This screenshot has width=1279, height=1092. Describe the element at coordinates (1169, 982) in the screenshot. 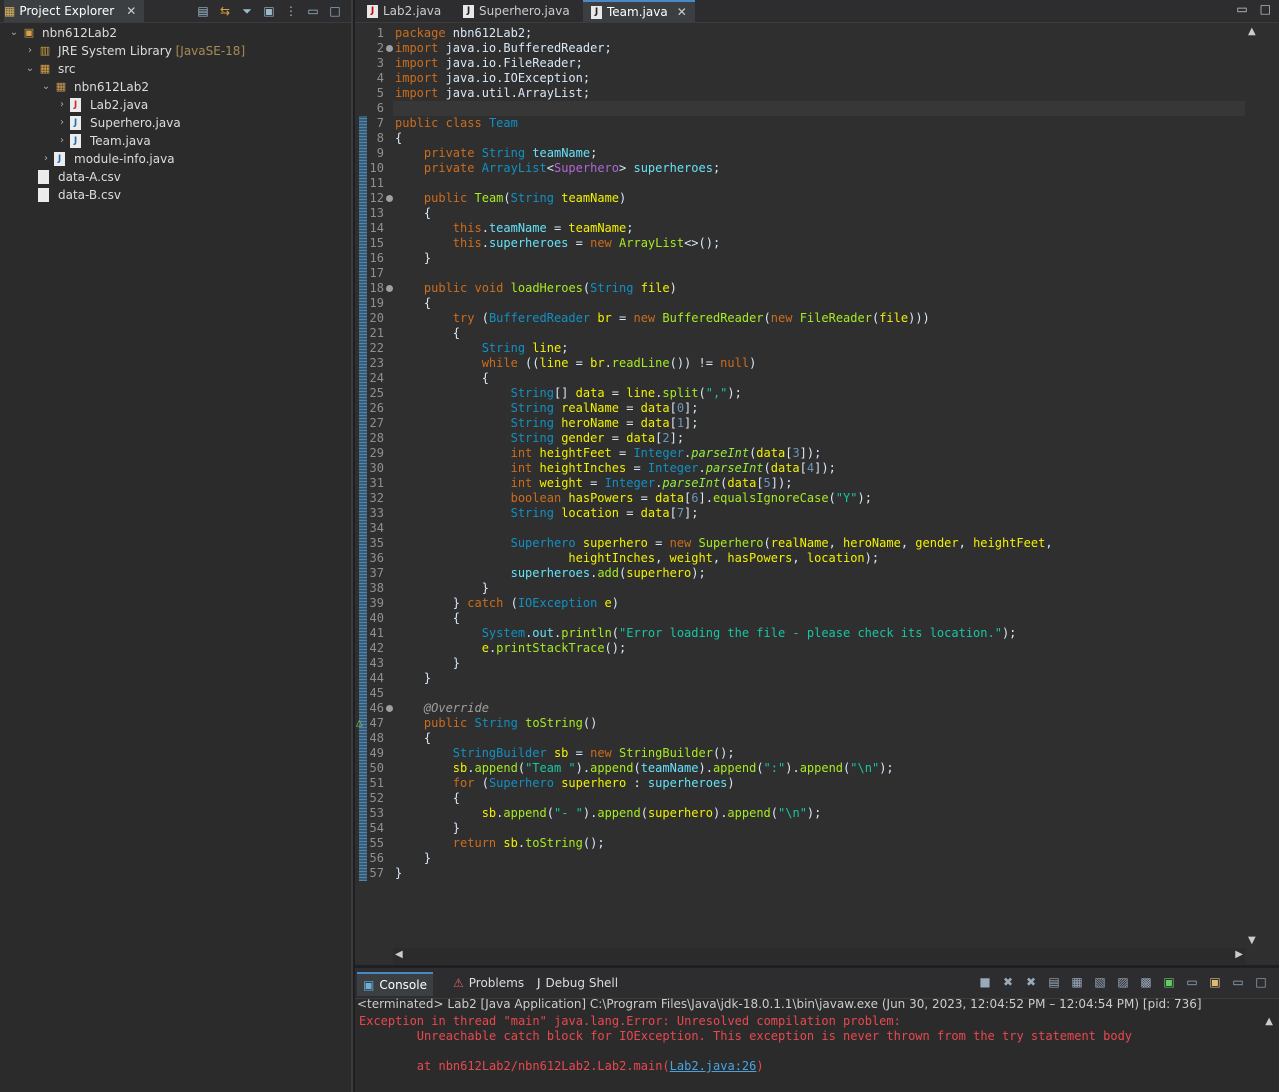

I see `pin-console-icon: ▣` at that location.